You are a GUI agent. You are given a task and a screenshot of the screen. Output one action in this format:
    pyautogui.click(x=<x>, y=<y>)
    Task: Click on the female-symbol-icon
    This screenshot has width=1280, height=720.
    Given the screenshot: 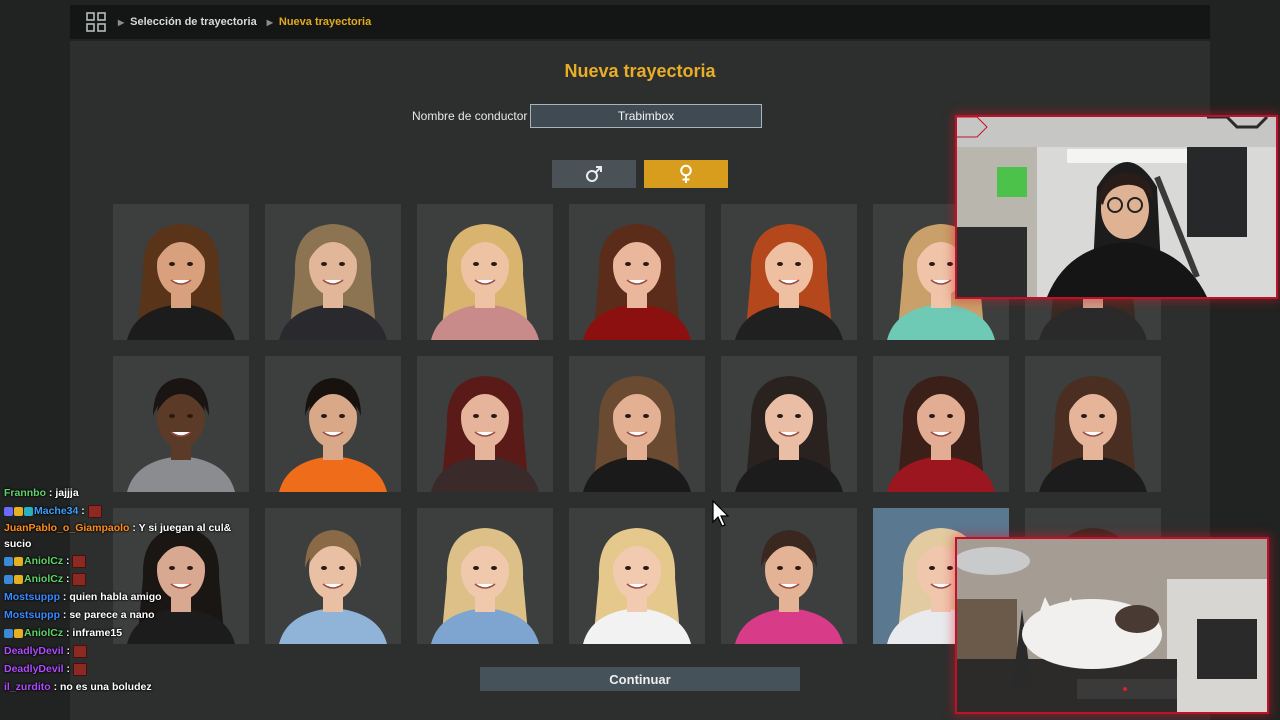 What is the action you would take?
    pyautogui.click(x=686, y=173)
    